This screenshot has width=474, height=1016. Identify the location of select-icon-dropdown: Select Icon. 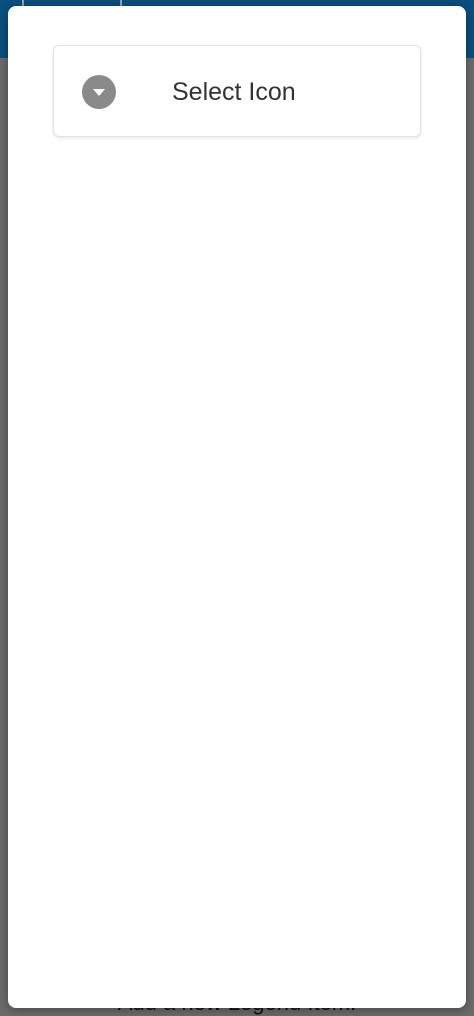
(237, 91).